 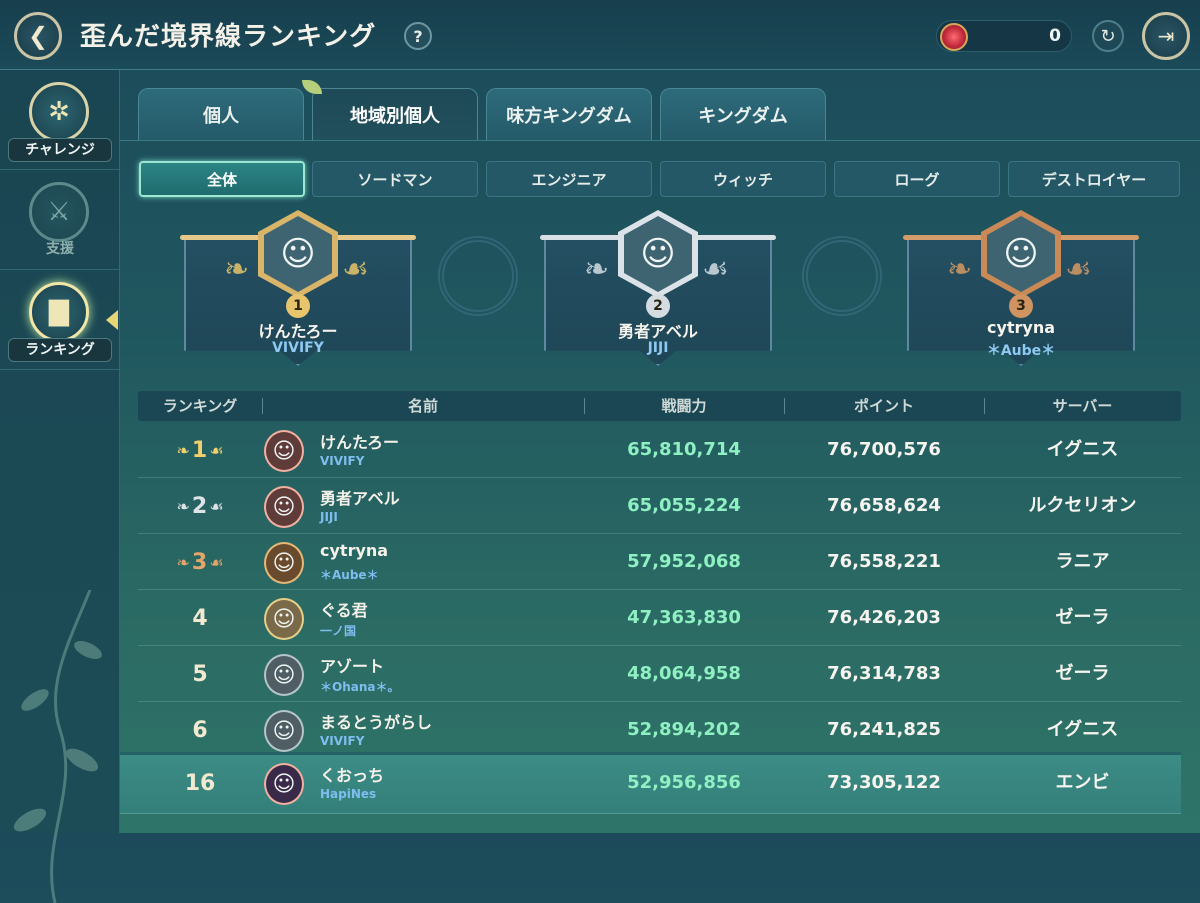 I want to click on filter-swordman: ソードマン, so click(x=395, y=179).